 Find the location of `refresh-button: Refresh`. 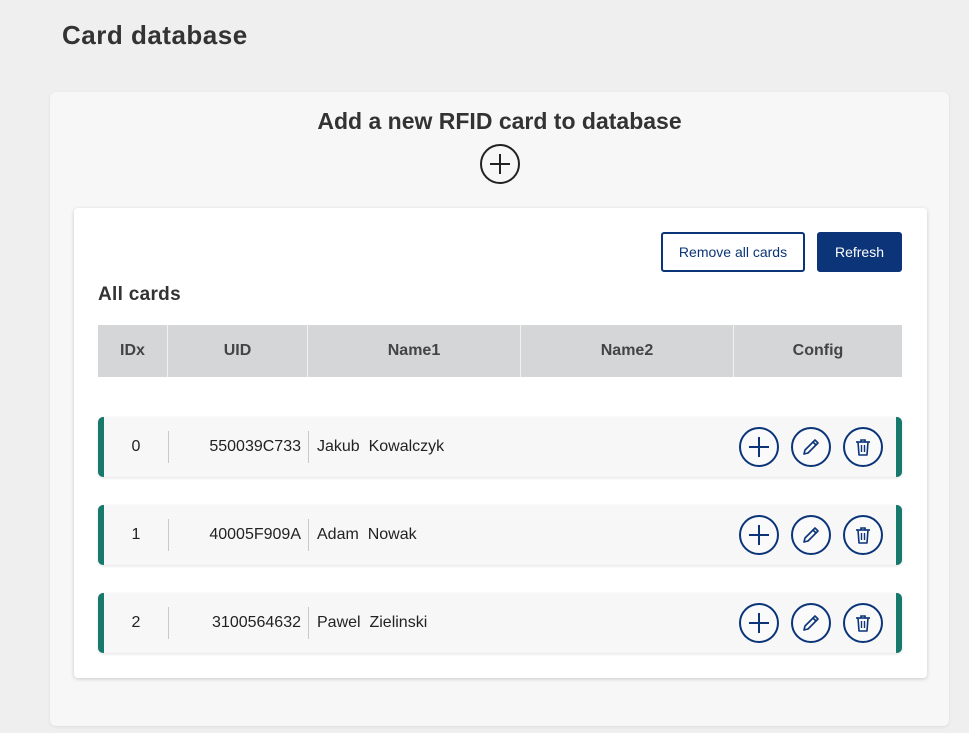

refresh-button: Refresh is located at coordinates (859, 252).